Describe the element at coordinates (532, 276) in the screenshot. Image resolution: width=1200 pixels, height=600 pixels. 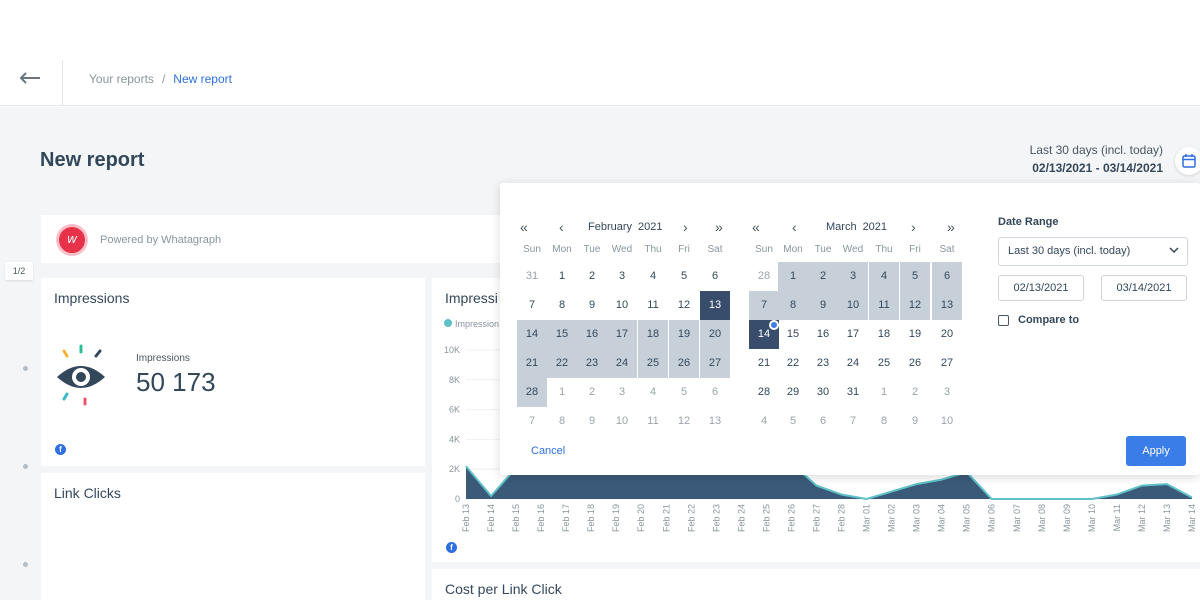
I see `calendar-day: 31` at that location.